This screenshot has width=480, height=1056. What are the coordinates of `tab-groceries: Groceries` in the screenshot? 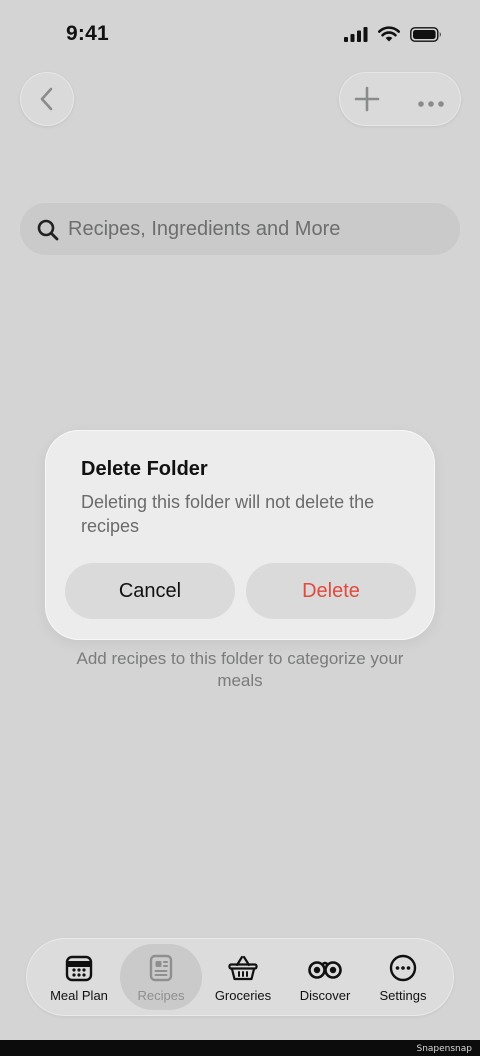 It's located at (243, 977).